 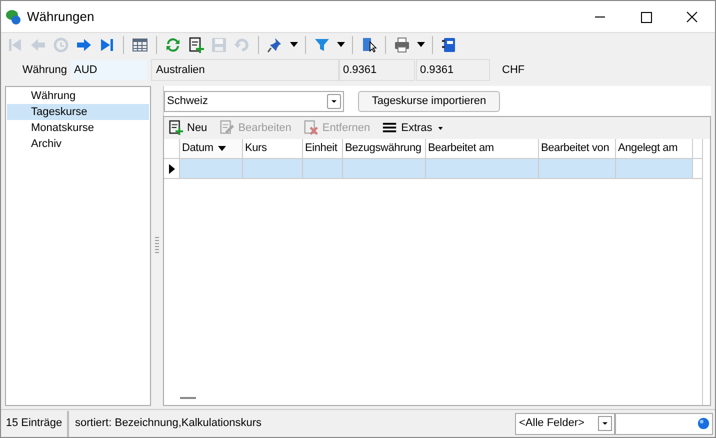 I want to click on toolbar-button: Extras, so click(x=413, y=128).